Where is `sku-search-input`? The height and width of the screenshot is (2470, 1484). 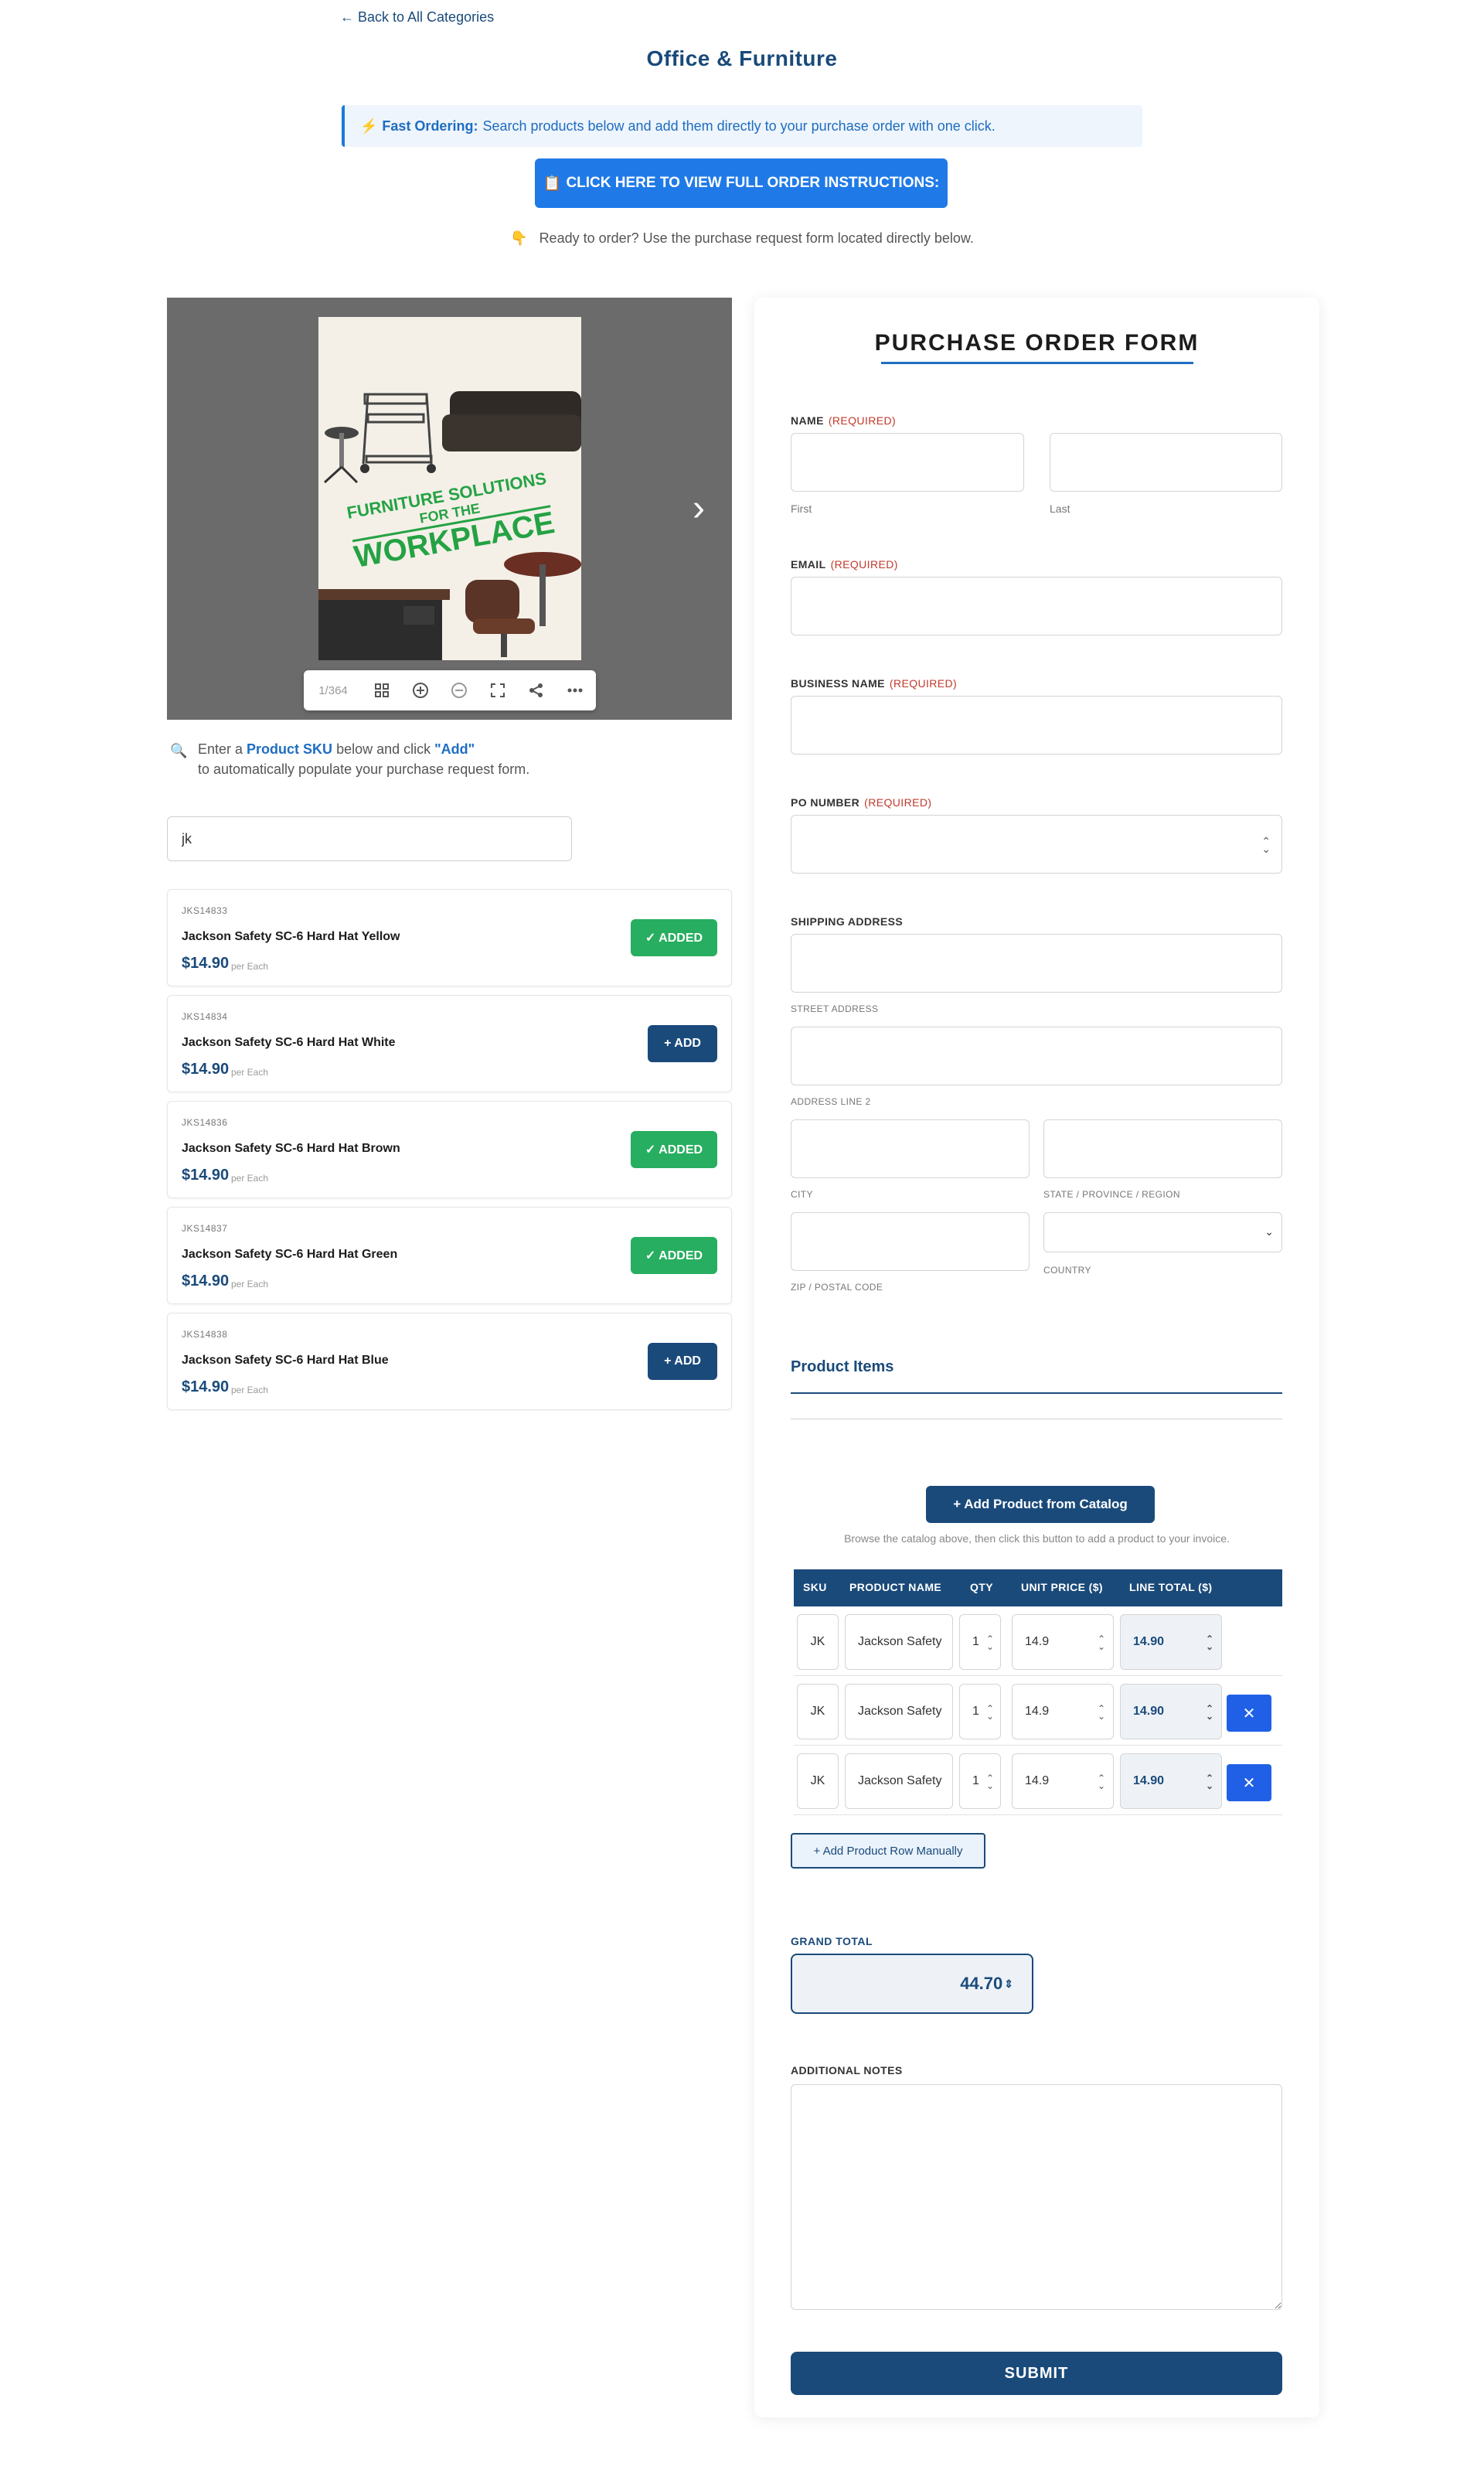
sku-search-input is located at coordinates (369, 838).